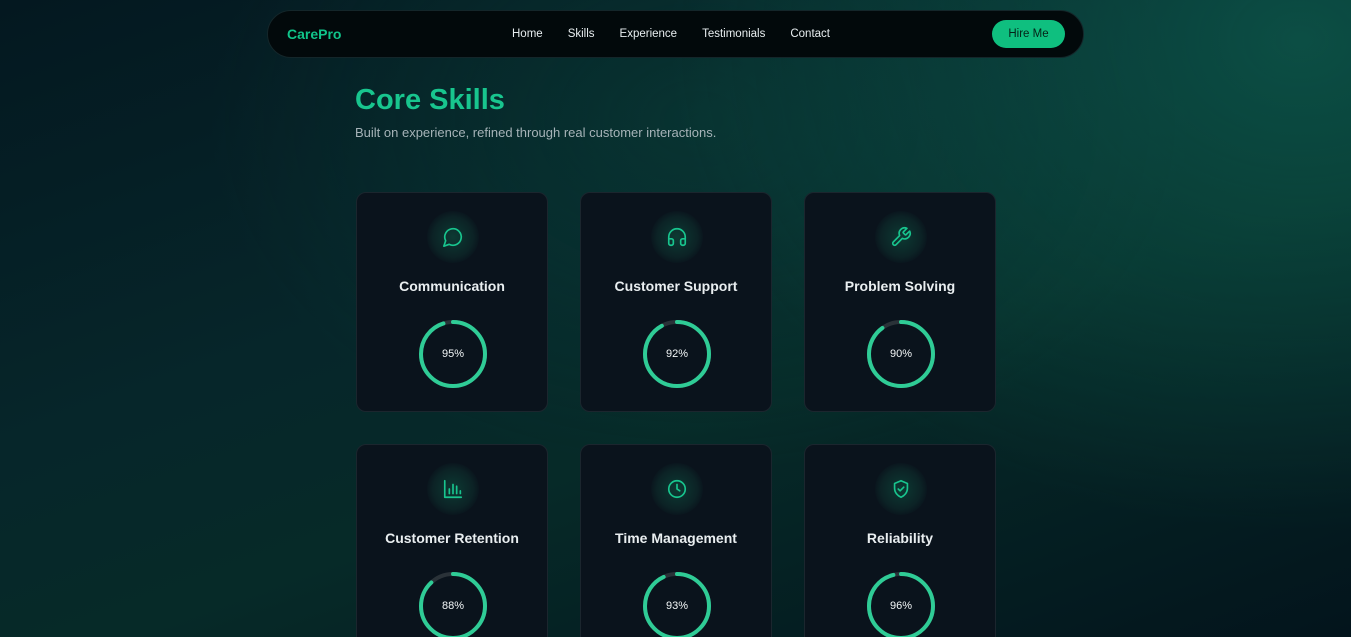 This screenshot has width=1351, height=637. What do you see at coordinates (453, 237) in the screenshot?
I see `chat-bubble-icon` at bounding box center [453, 237].